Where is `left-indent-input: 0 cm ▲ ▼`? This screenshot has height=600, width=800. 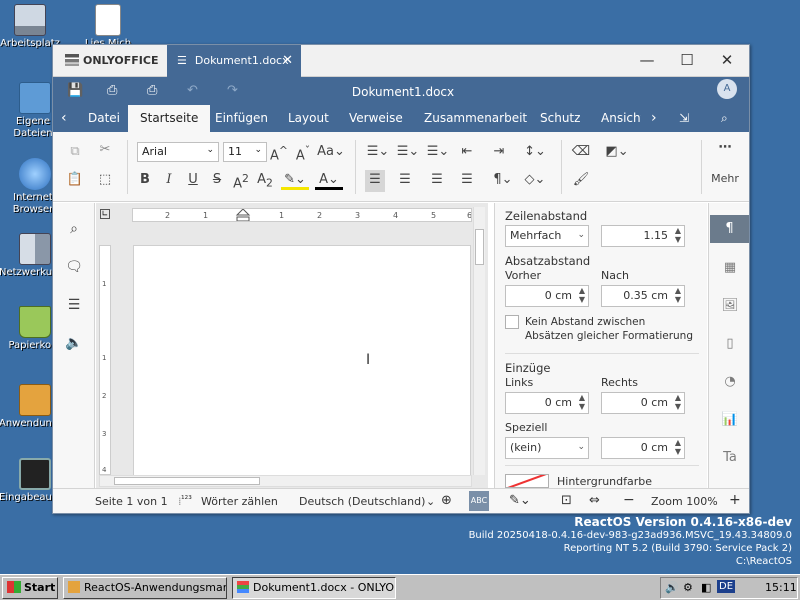
left-indent-input: 0 cm ▲ ▼ is located at coordinates (547, 403).